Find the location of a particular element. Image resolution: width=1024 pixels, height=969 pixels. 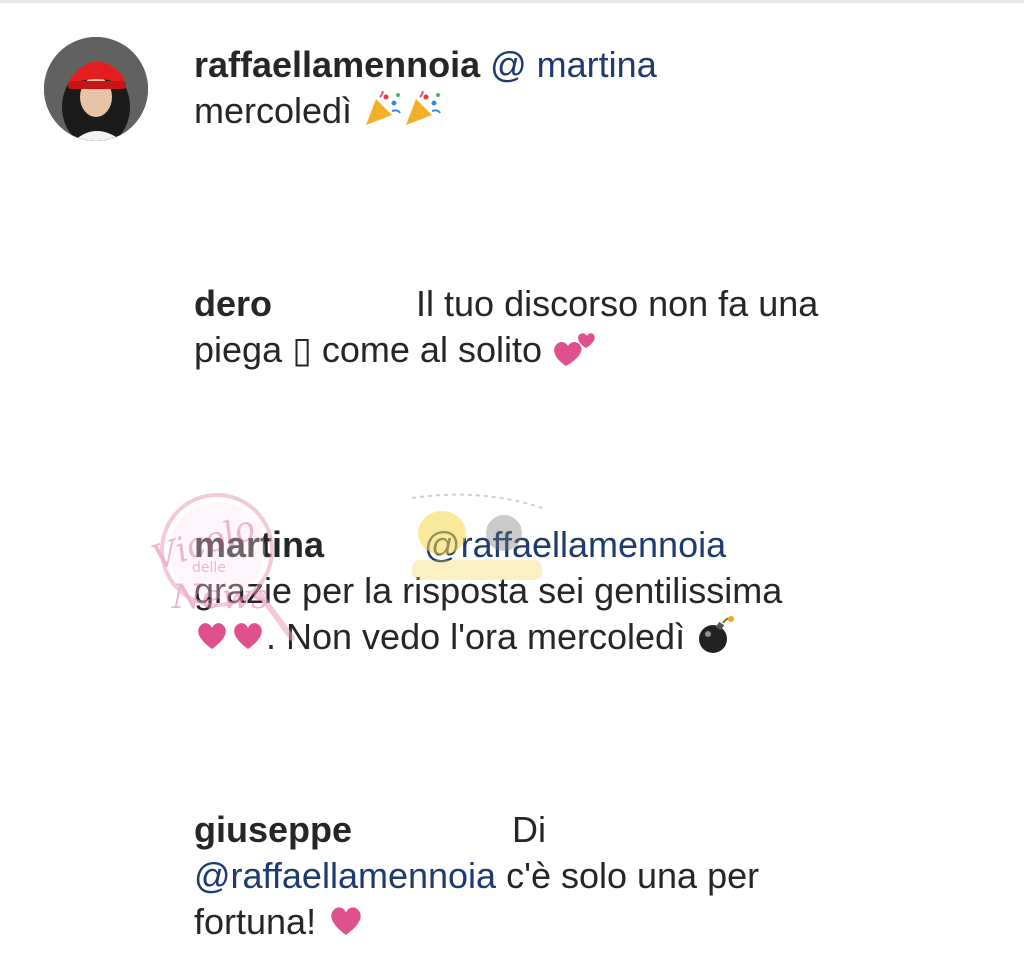

comment-username: dero is located at coordinates (233, 303).